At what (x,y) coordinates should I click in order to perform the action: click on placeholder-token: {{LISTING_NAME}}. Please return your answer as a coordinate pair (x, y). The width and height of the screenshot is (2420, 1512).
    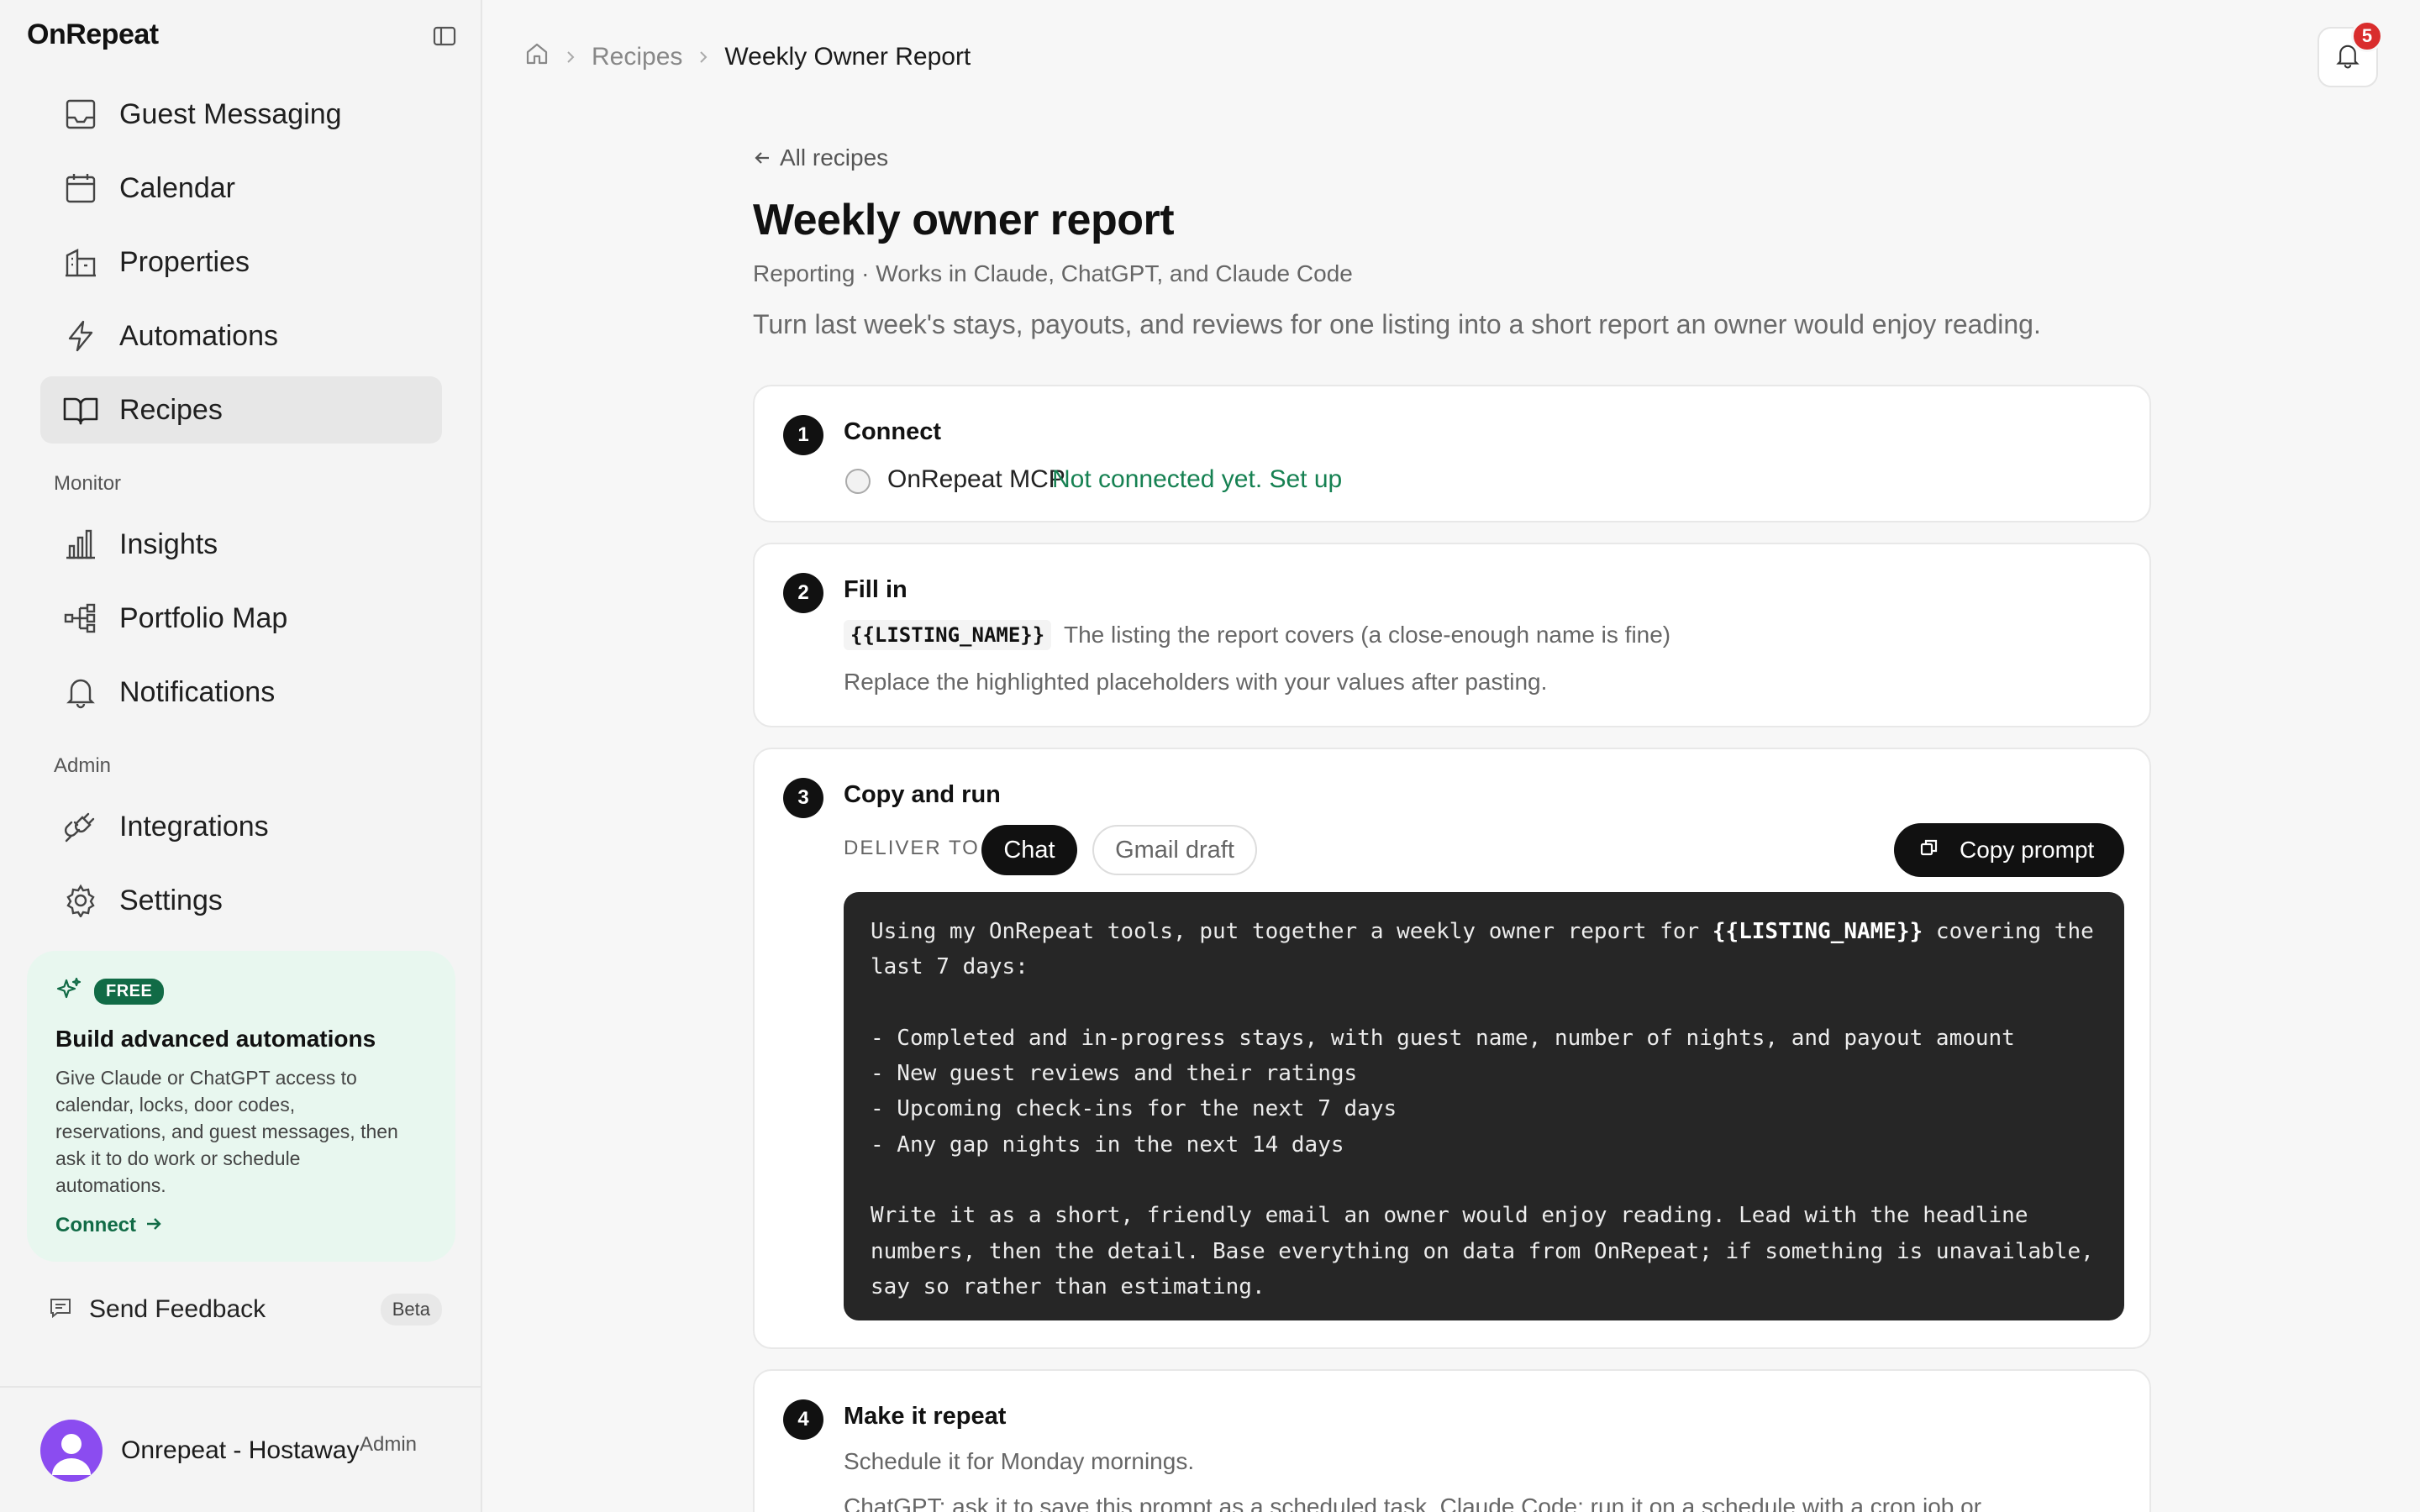
    Looking at the image, I should click on (948, 635).